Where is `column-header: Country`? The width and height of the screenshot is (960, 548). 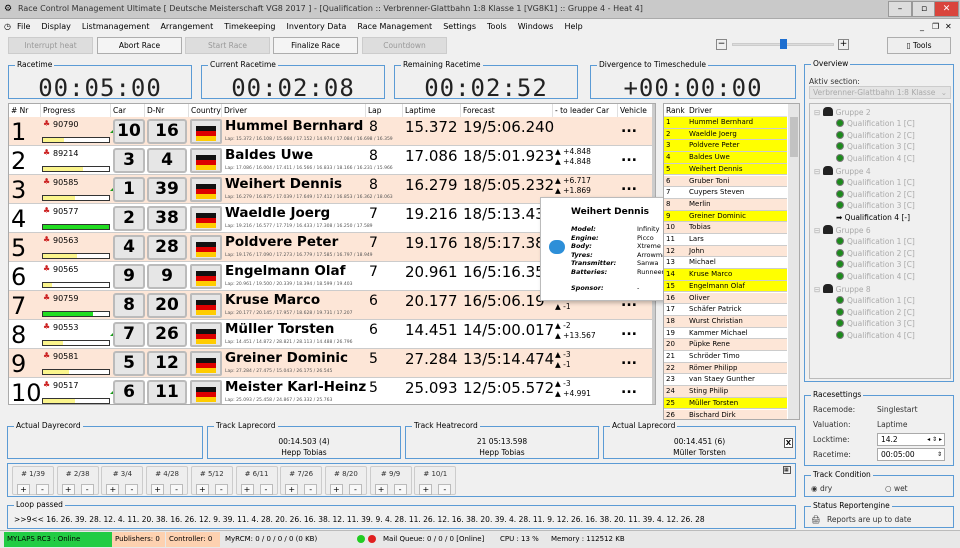 column-header: Country is located at coordinates (205, 110).